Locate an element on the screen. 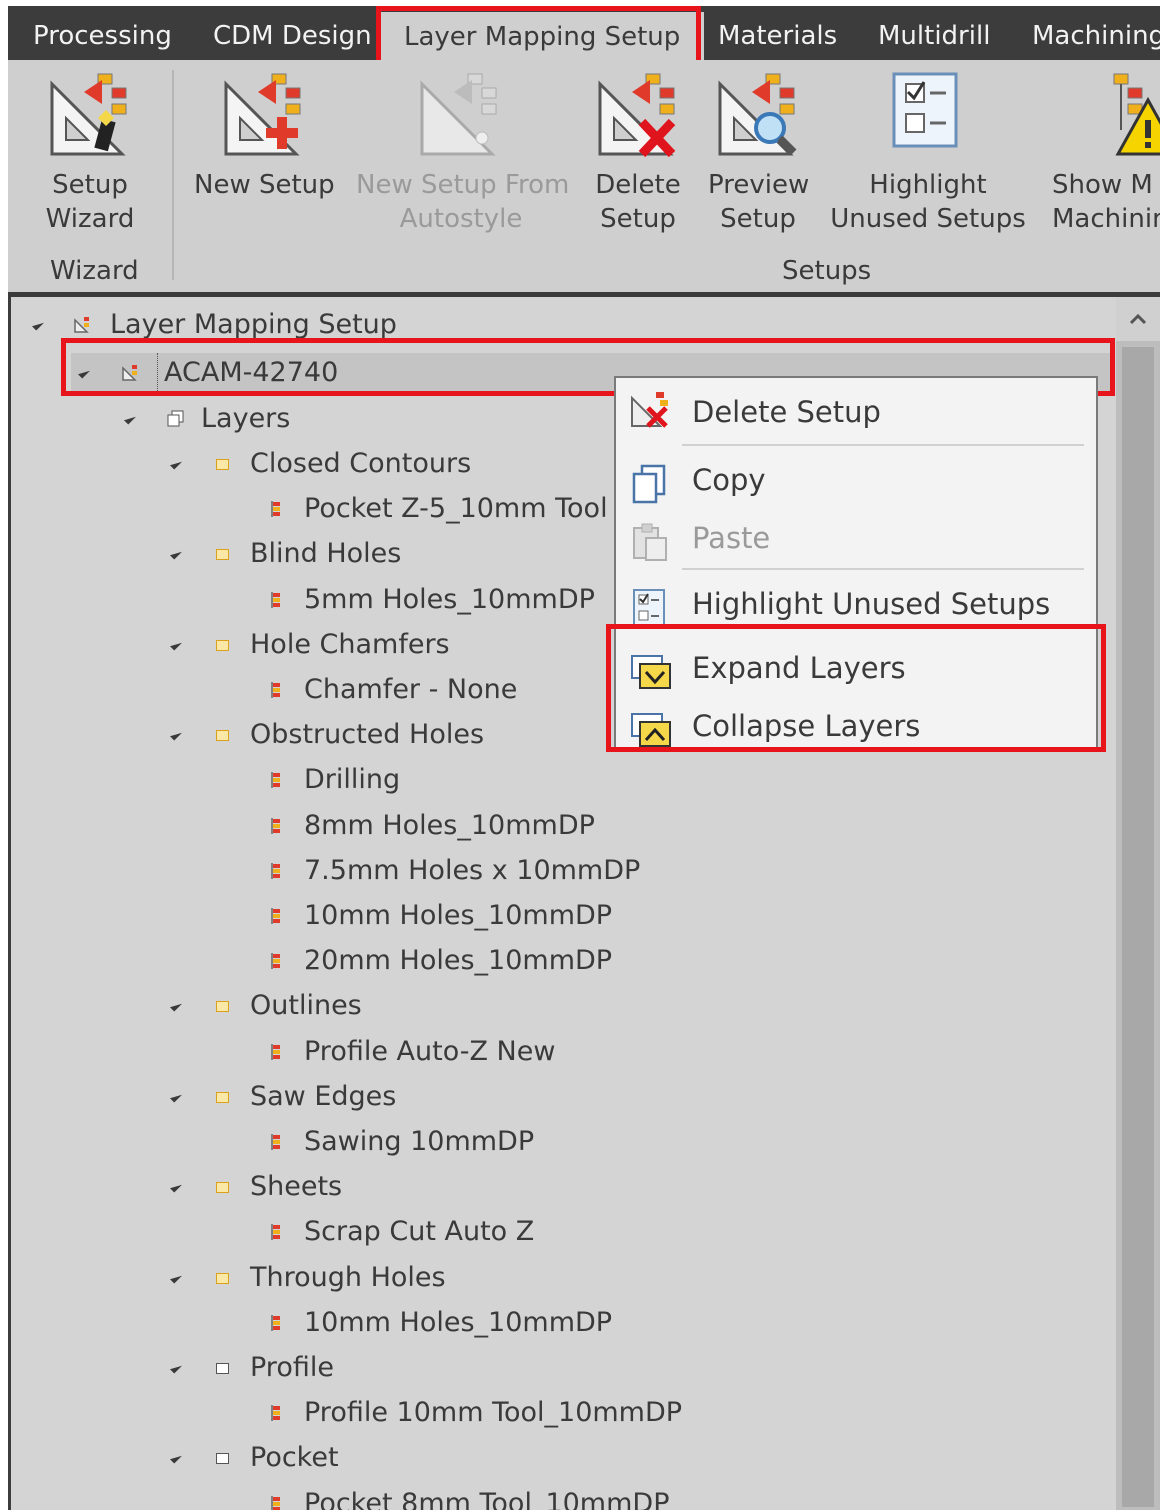  tree-setup-item: Sawing 10mmDP is located at coordinates (466, 1142).